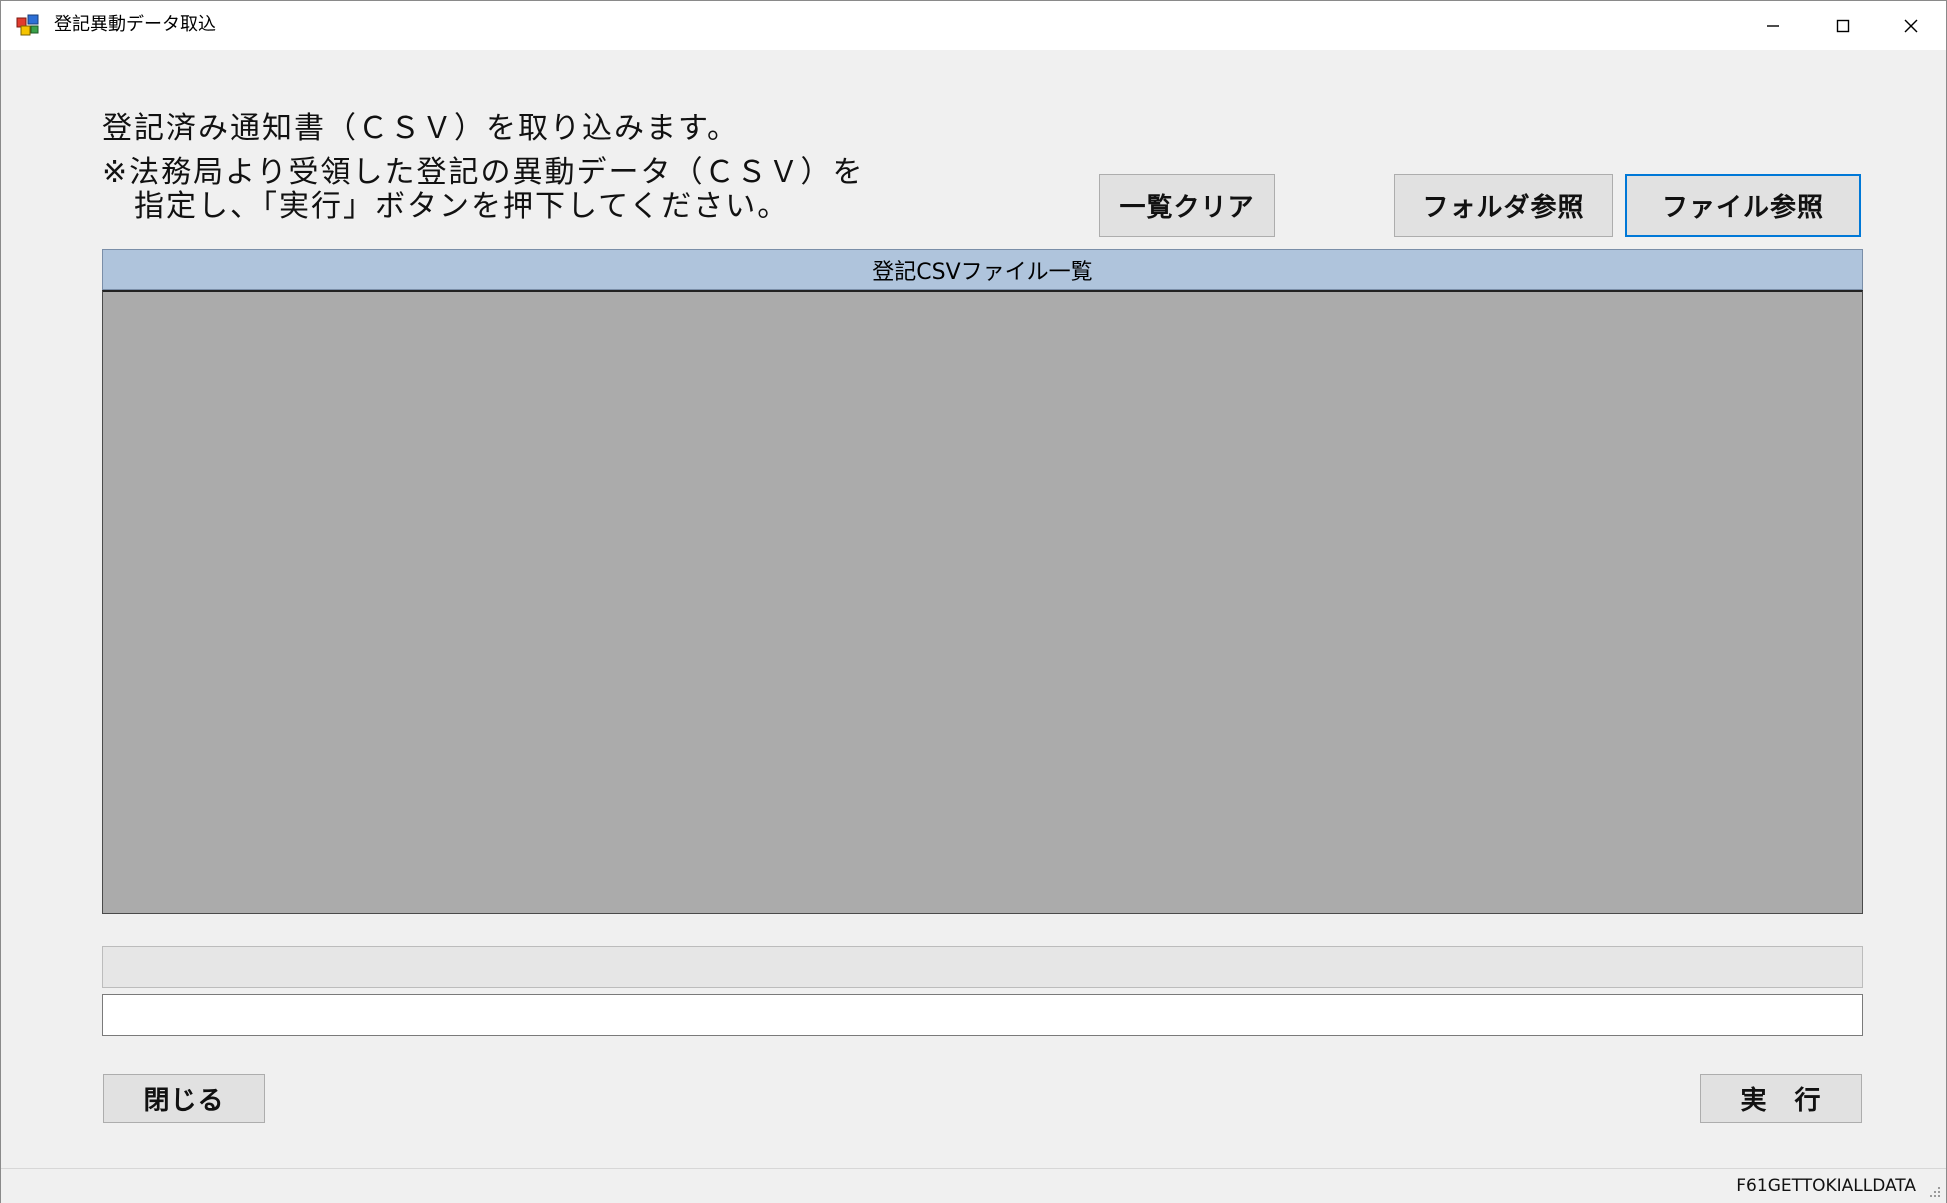  What do you see at coordinates (1503, 205) in the screenshot?
I see `folder-browse-button: フォルダ参照` at bounding box center [1503, 205].